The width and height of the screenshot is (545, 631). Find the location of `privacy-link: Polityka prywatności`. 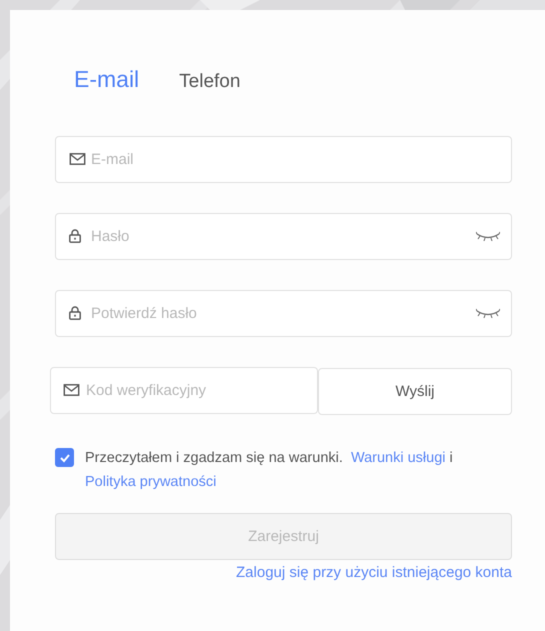

privacy-link: Polityka prywatności is located at coordinates (150, 482).